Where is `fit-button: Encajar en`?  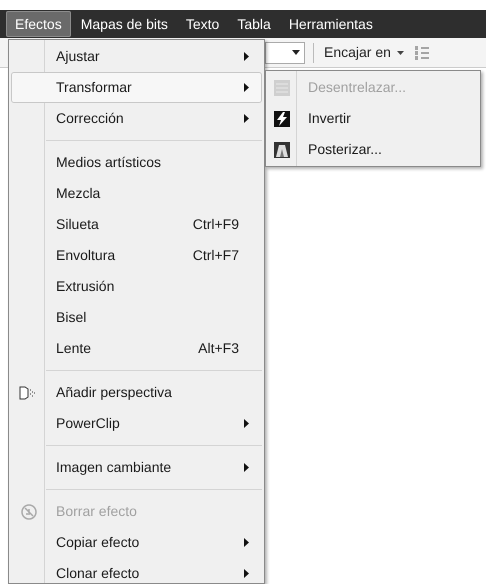 fit-button: Encajar en is located at coordinates (364, 53).